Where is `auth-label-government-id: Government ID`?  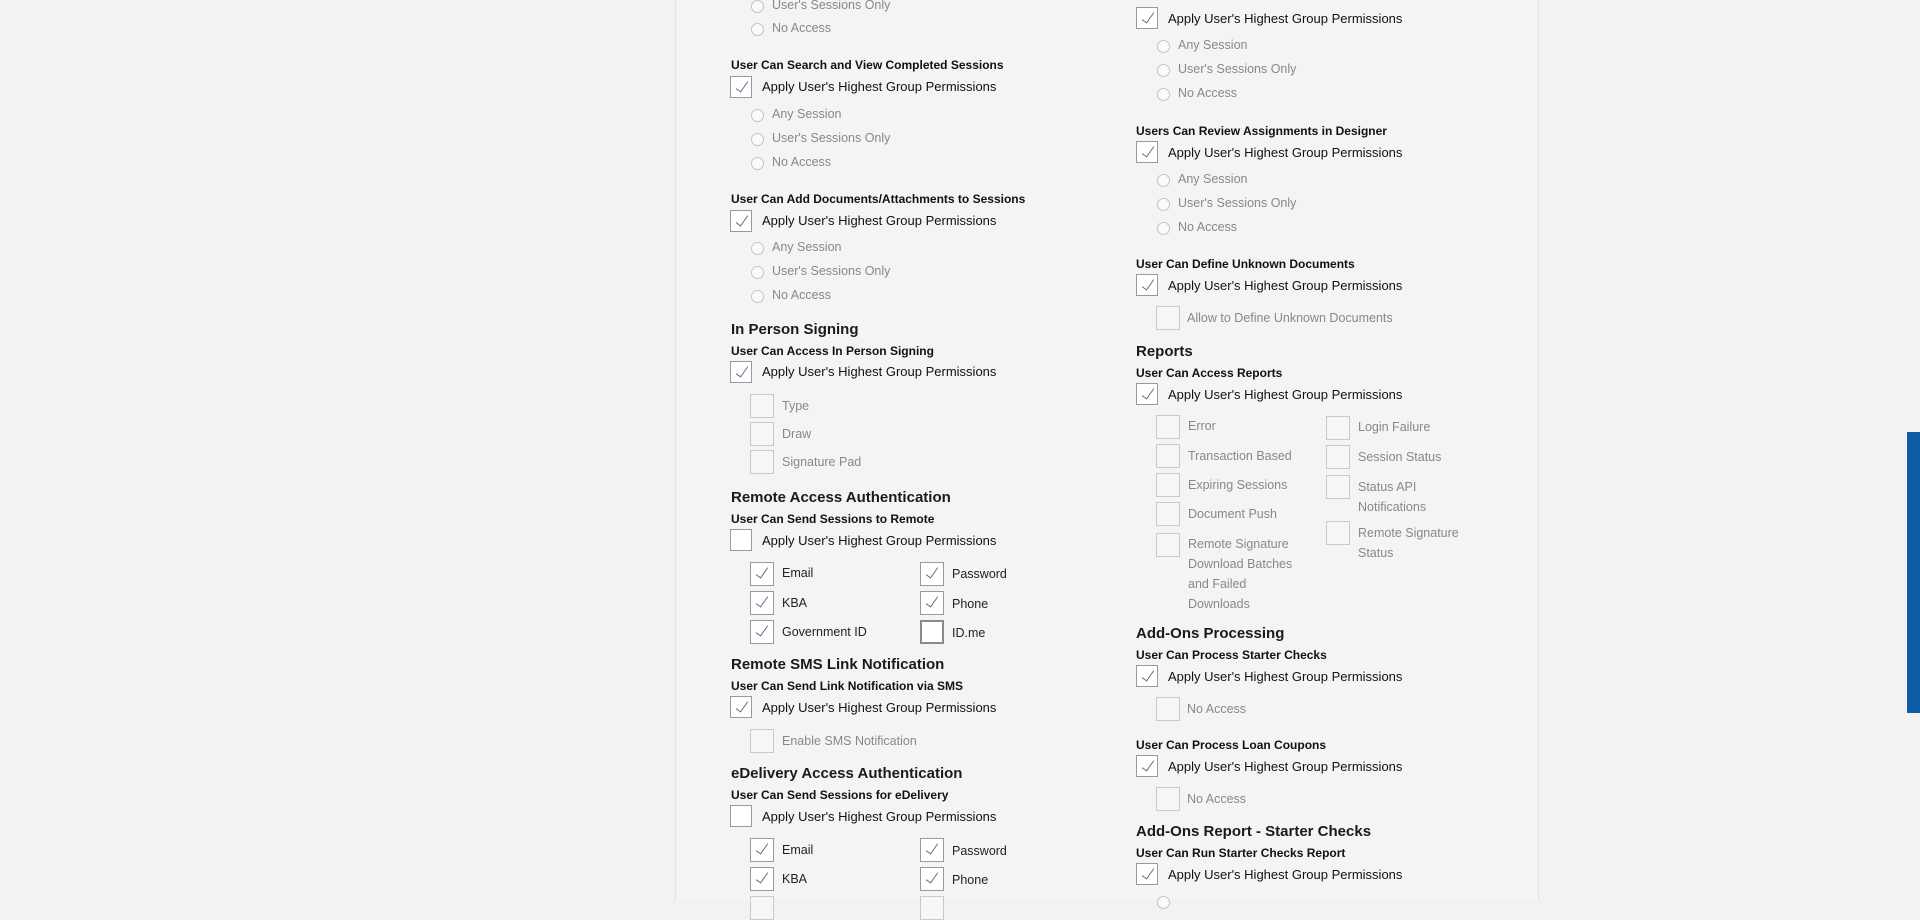 auth-label-government-id: Government ID is located at coordinates (824, 632).